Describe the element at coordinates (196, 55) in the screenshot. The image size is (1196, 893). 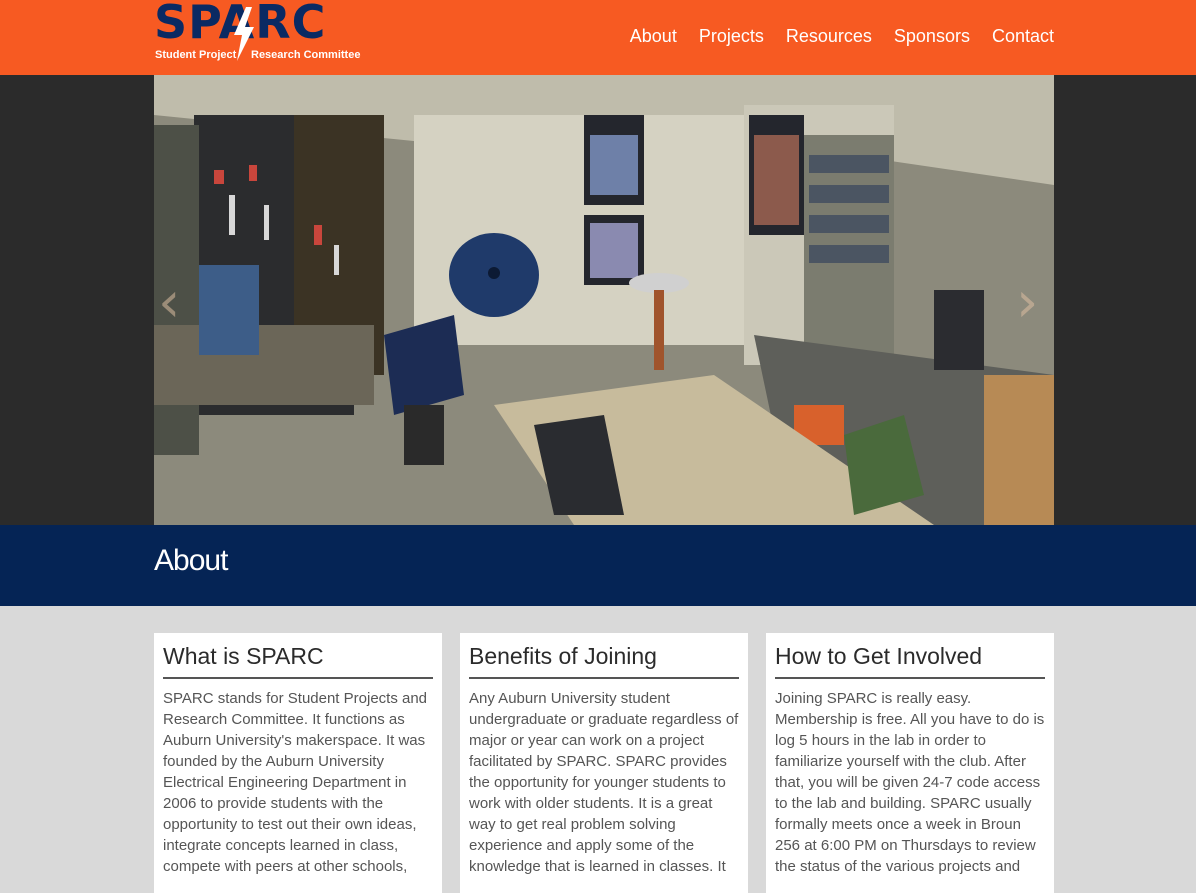
I see `logo-subtitle-left: Student Project` at that location.